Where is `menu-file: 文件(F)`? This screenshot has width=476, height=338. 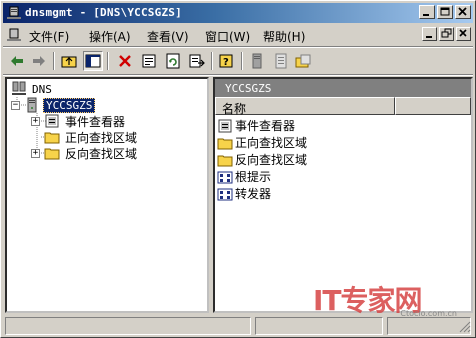 menu-file: 文件(F) is located at coordinates (49, 36).